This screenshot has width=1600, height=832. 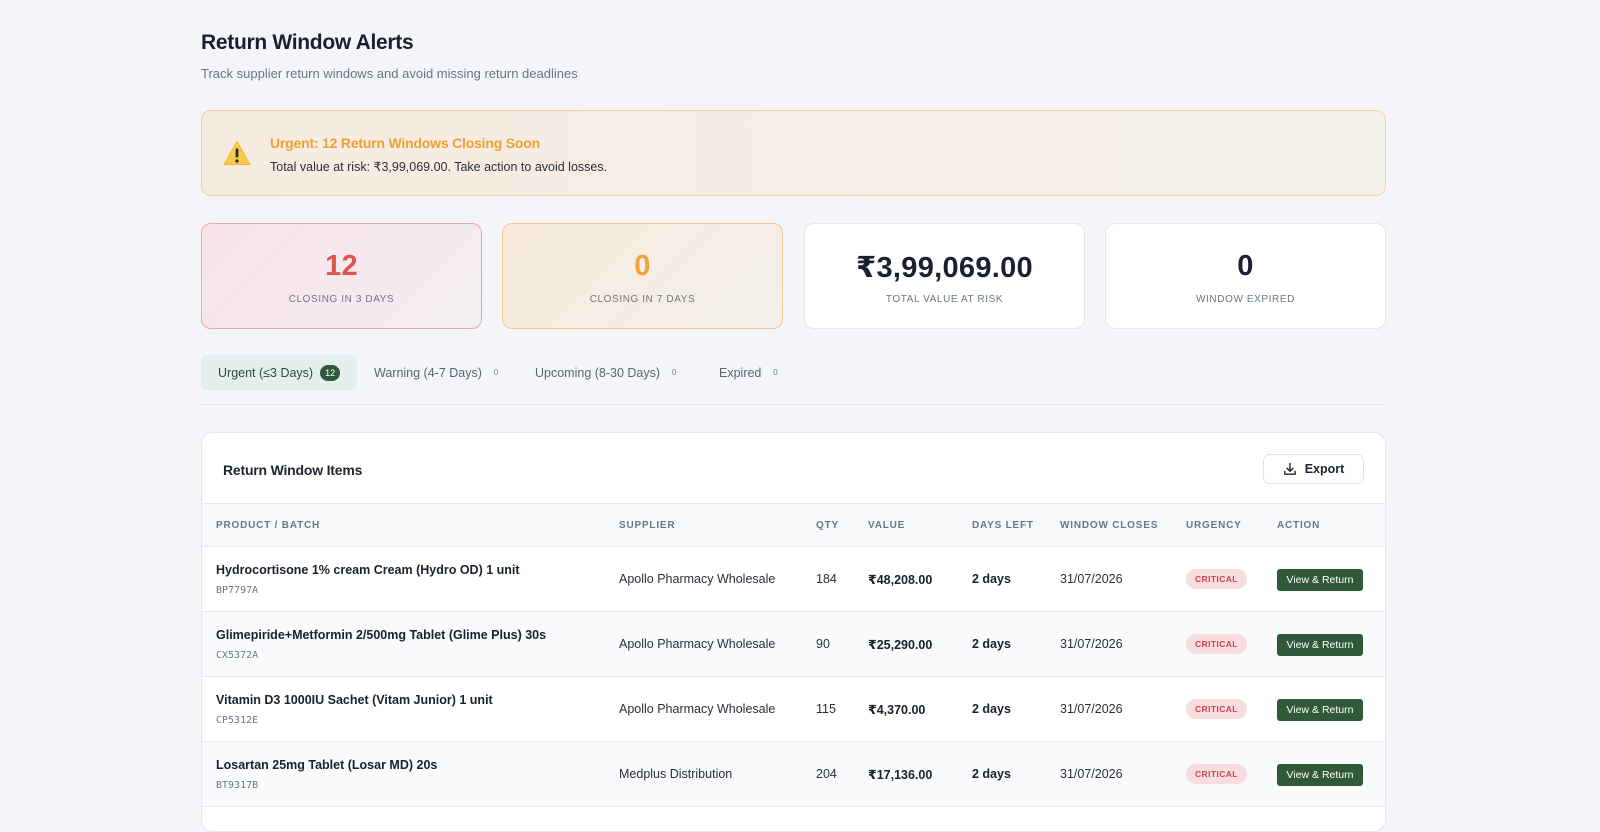 I want to click on column-header-supplier: SUPPLIER, so click(x=647, y=525).